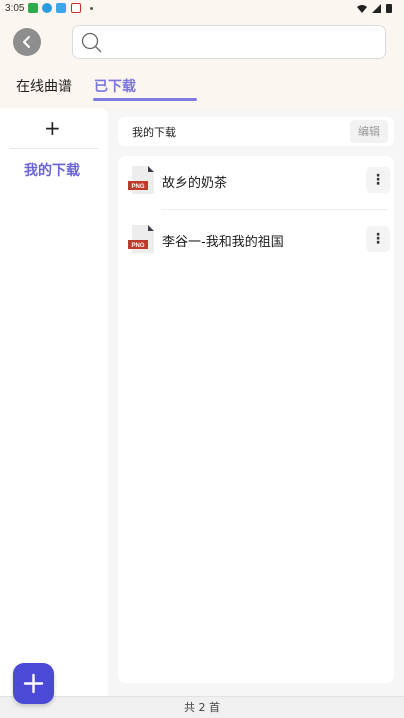 This screenshot has width=404, height=718. What do you see at coordinates (195, 183) in the screenshot?
I see `file-name: 故乡的奶茶` at bounding box center [195, 183].